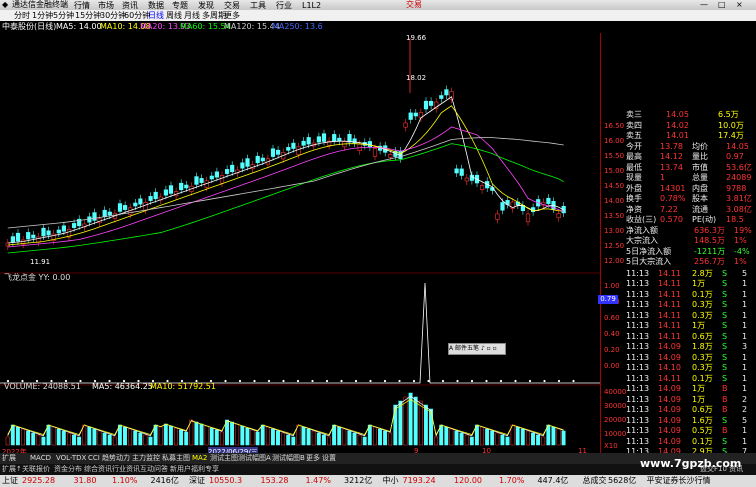 The height and width of the screenshot is (487, 756). Describe the element at coordinates (673, 188) in the screenshot. I see `stat-value: 14301` at that location.